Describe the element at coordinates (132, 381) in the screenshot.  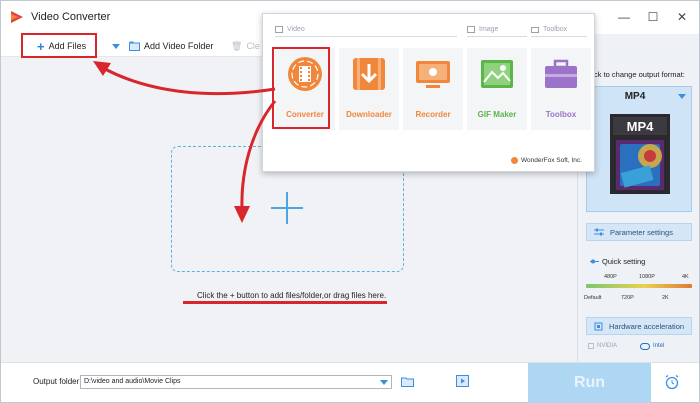
I see `output-folder-path: D:\video and audio\Movie Clips` at that location.